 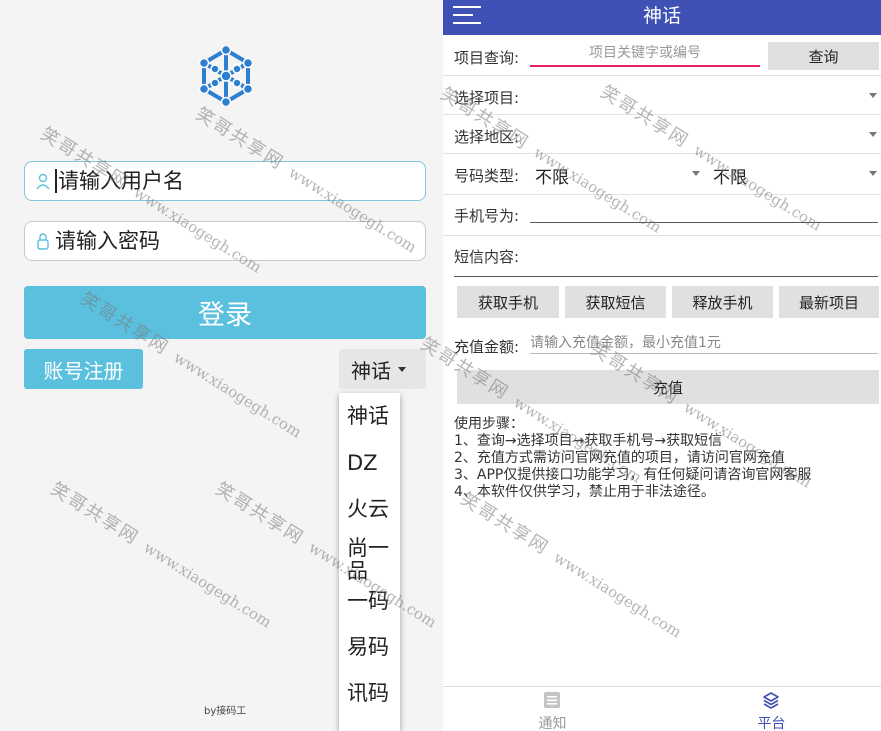 What do you see at coordinates (615, 302) in the screenshot?
I see `get-sms-button: 获取短信` at bounding box center [615, 302].